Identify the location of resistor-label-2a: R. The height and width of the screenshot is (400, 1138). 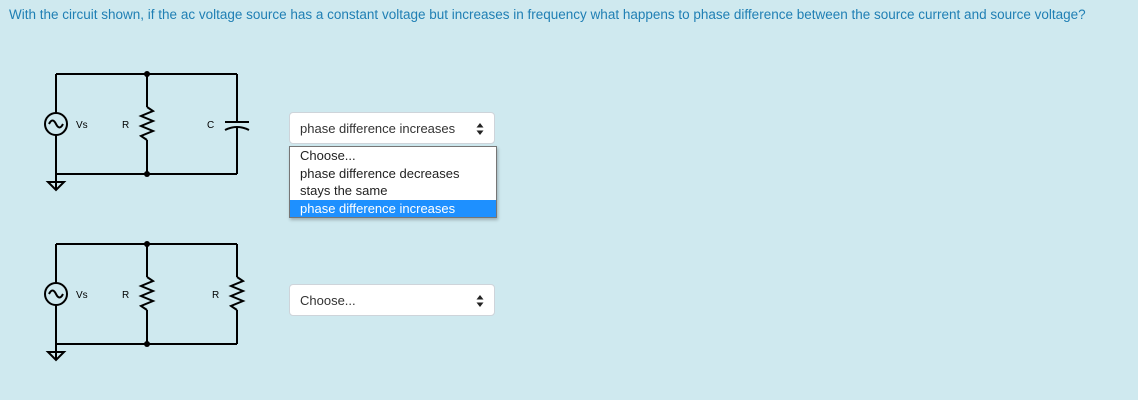
(125, 295).